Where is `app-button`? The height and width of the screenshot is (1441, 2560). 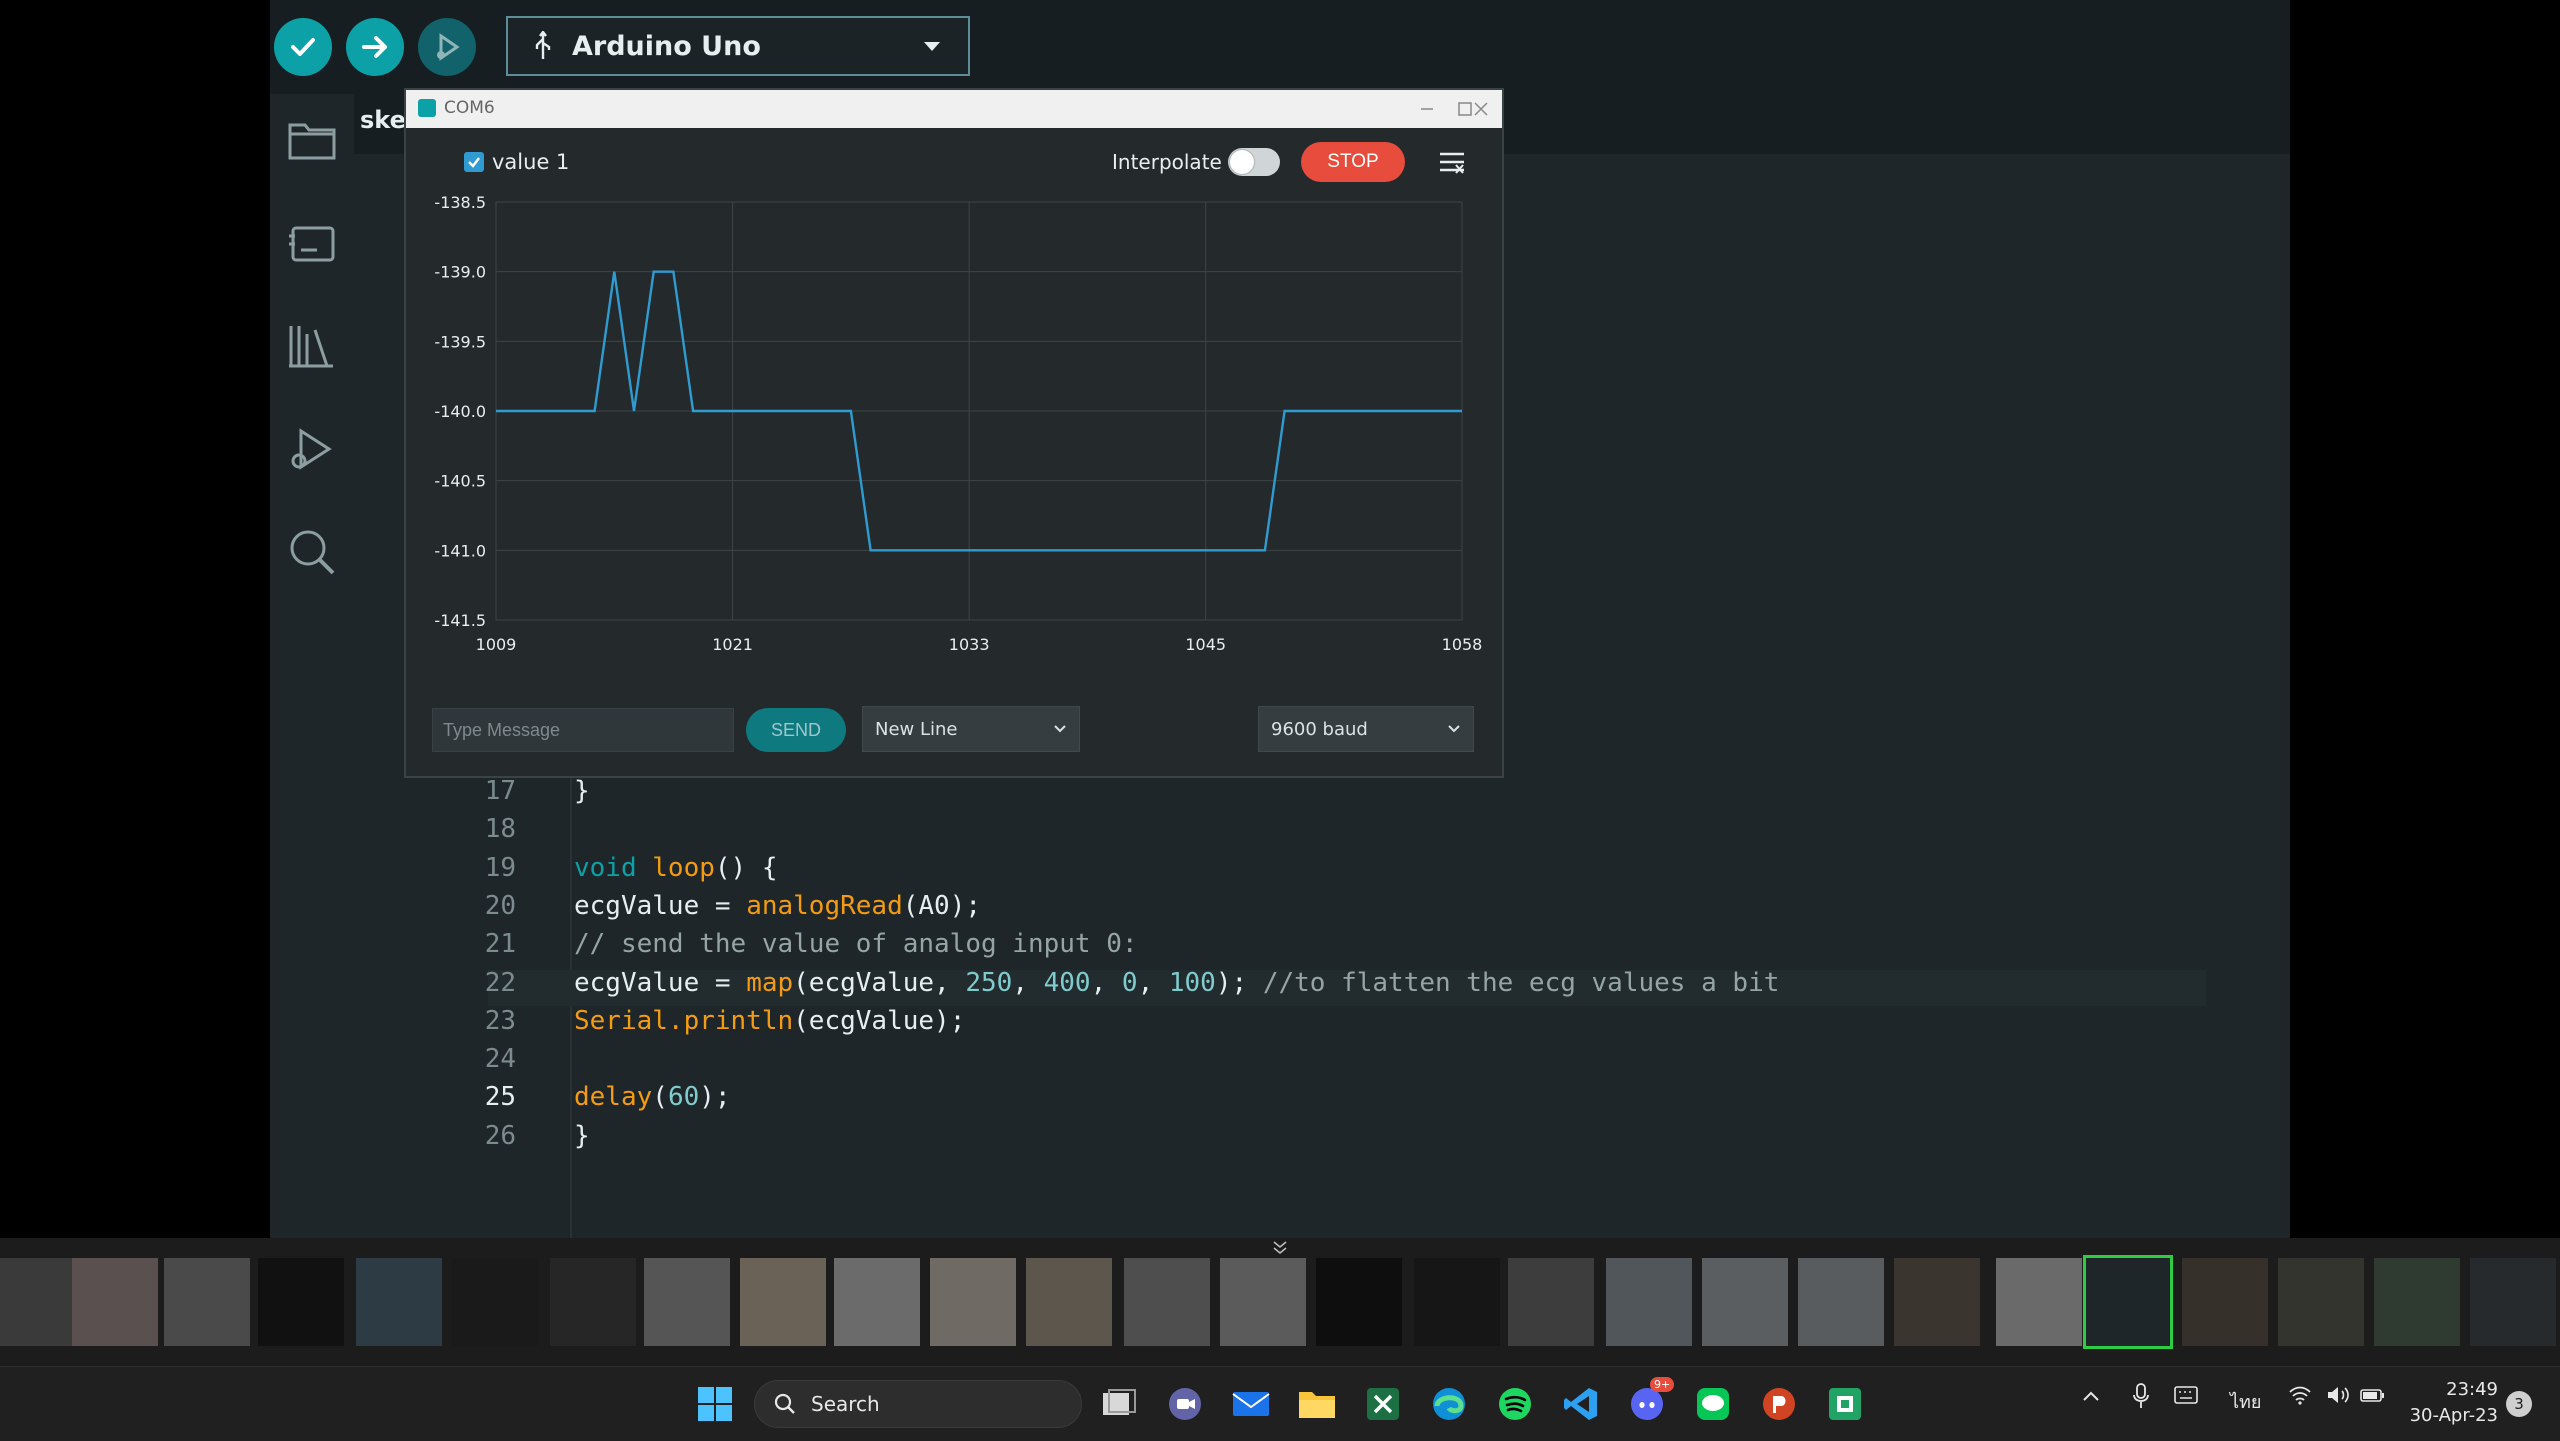 app-button is located at coordinates (1845, 1404).